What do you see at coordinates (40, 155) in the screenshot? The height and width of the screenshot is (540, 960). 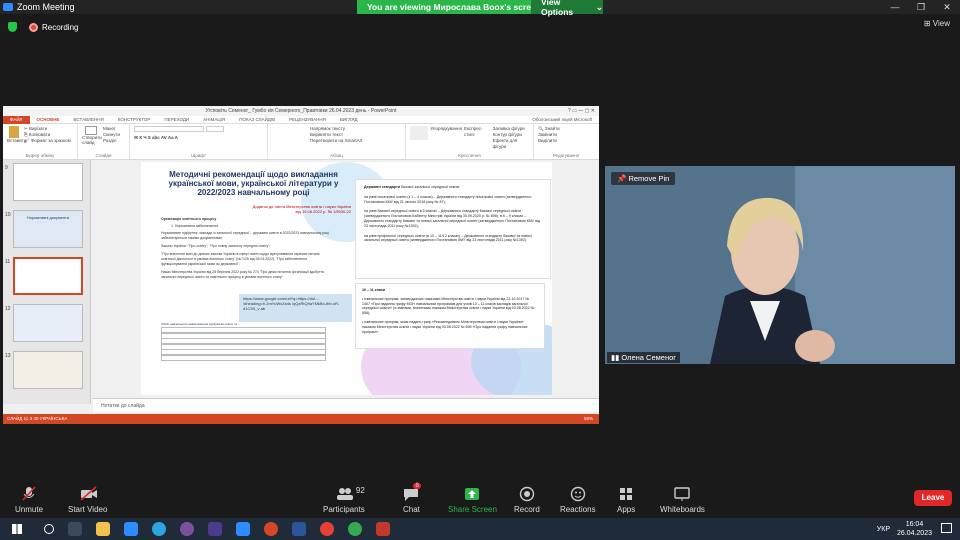 I see `ribbon-group-label-clipboard: Буфер обміну` at bounding box center [40, 155].